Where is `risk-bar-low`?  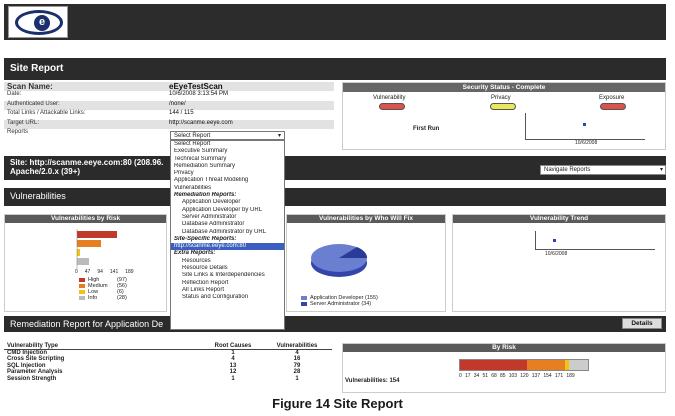
risk-bar-low is located at coordinates (78, 252).